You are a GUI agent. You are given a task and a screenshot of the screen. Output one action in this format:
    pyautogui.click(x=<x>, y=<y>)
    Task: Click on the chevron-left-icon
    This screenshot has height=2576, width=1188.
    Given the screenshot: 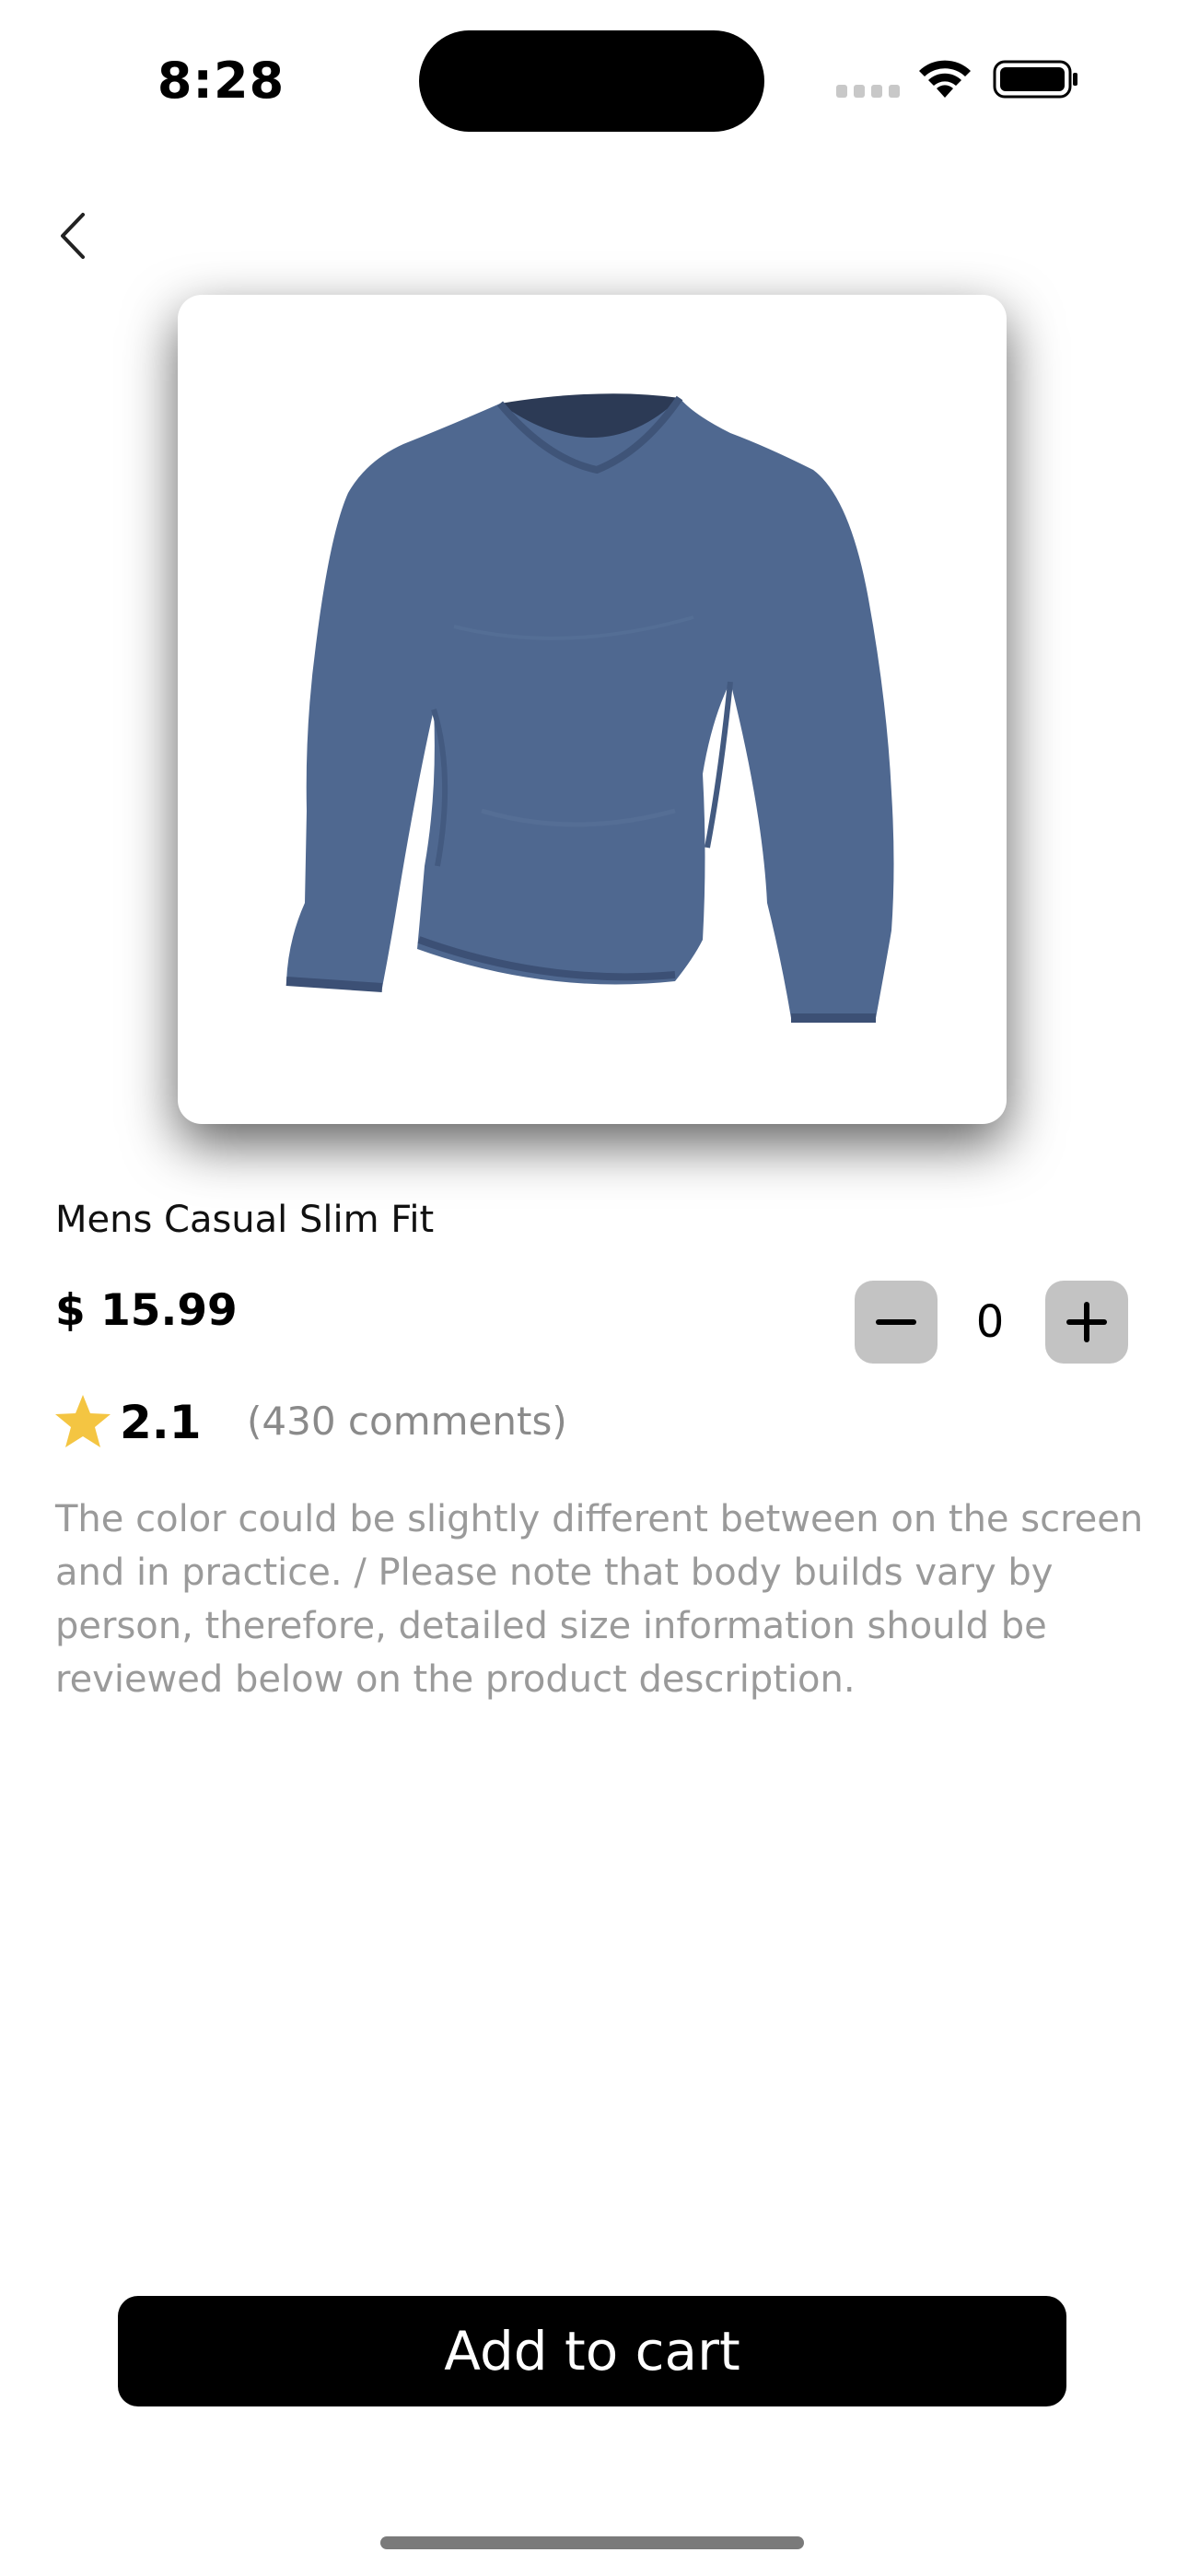 What is the action you would take?
    pyautogui.click(x=73, y=236)
    